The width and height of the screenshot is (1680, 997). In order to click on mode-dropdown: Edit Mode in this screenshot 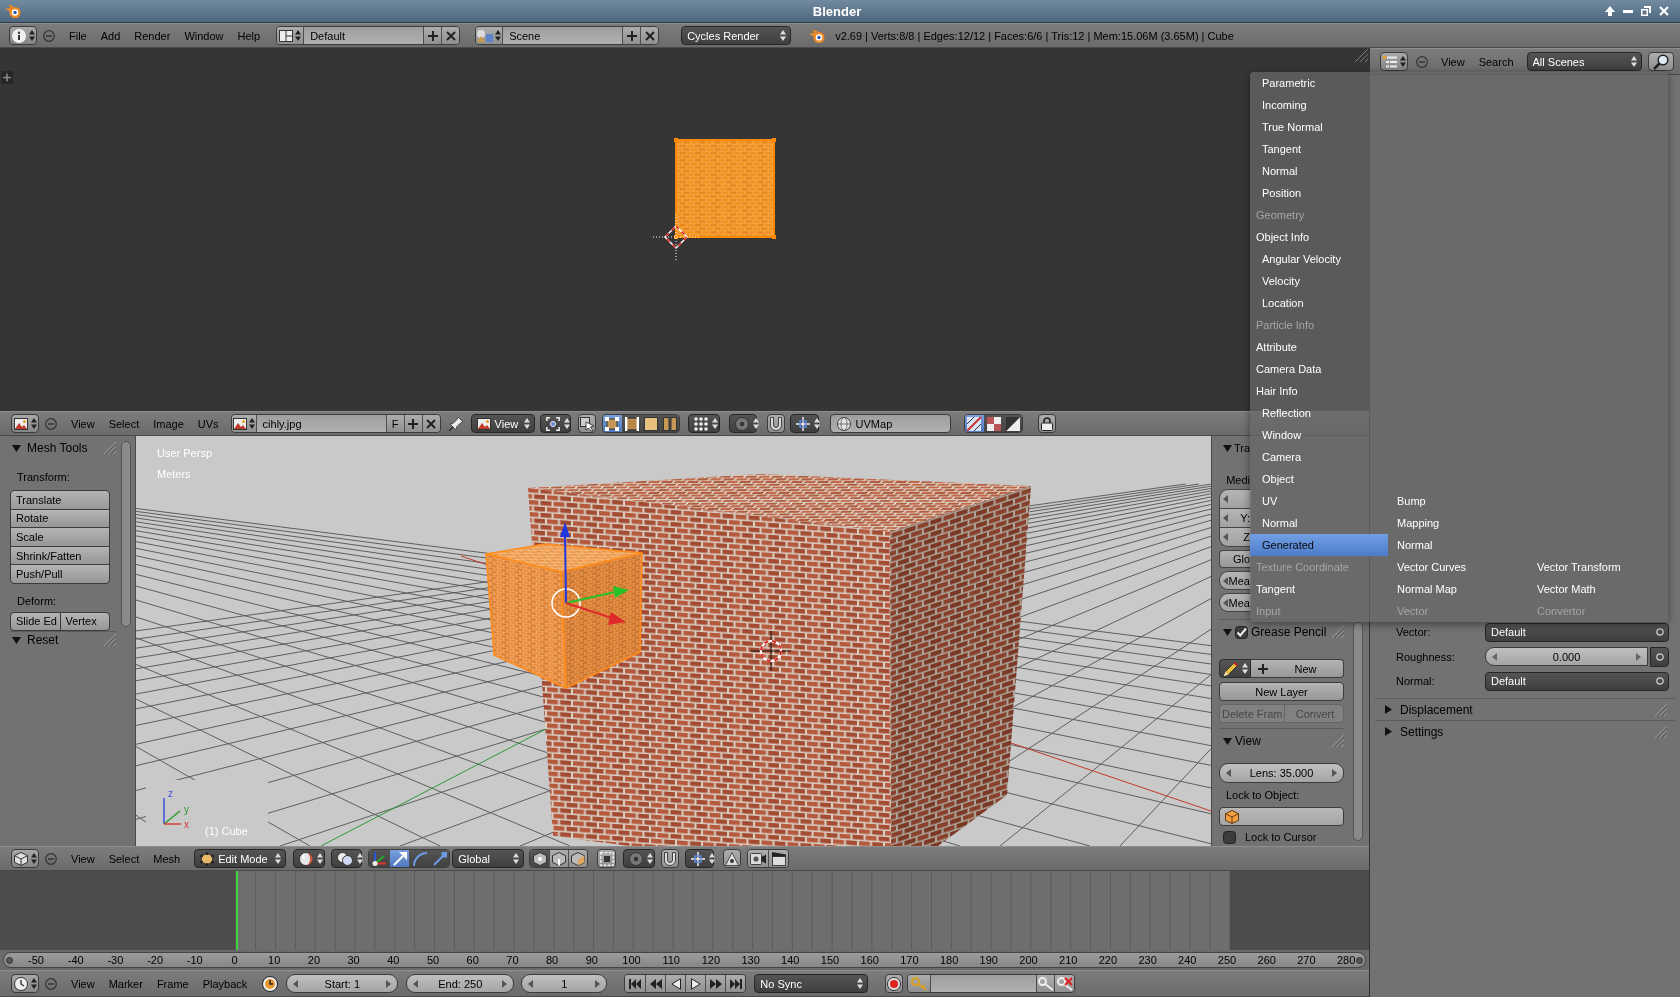, I will do `click(240, 858)`.